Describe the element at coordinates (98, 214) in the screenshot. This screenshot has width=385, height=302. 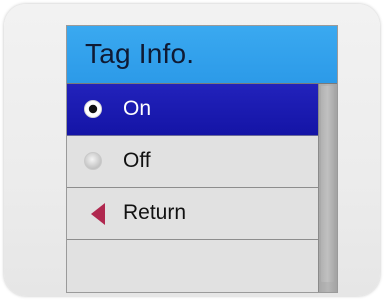
I see `back-arrow-icon` at that location.